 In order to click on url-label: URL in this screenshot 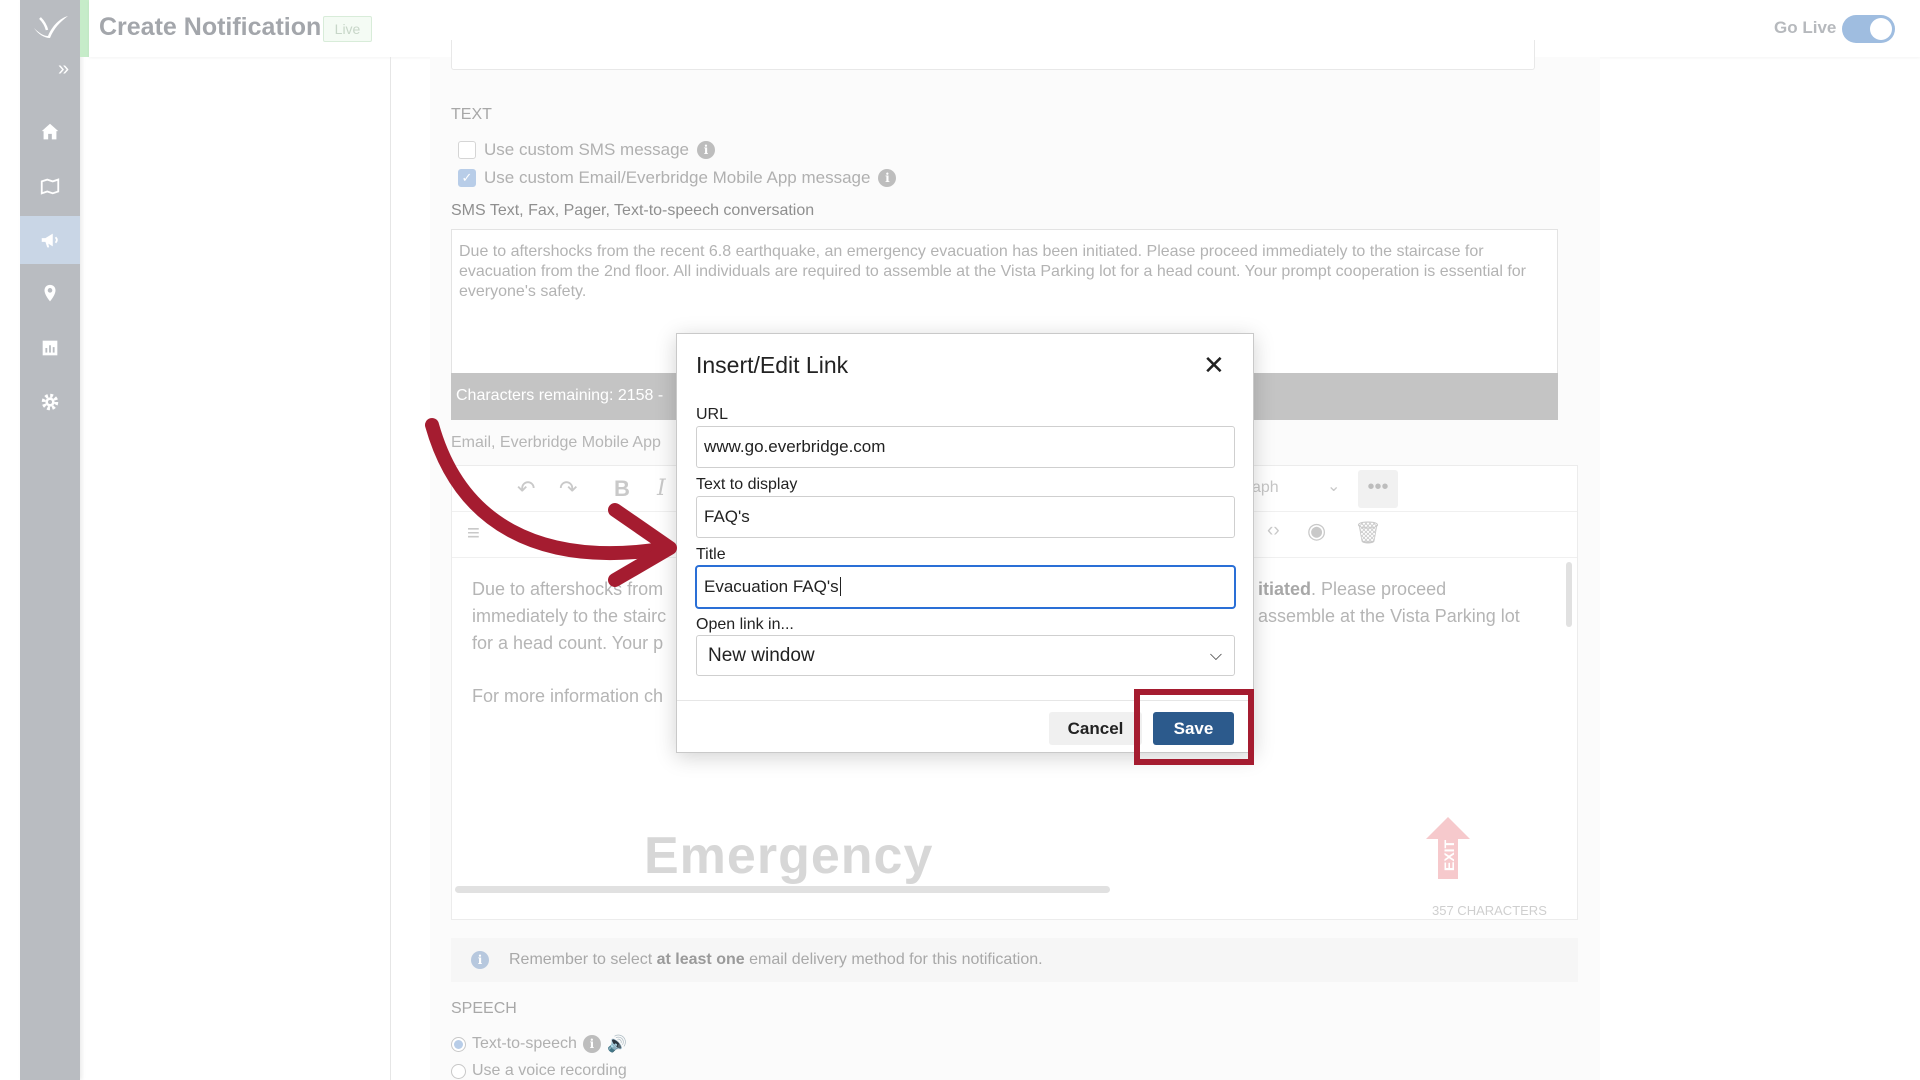, I will do `click(712, 414)`.